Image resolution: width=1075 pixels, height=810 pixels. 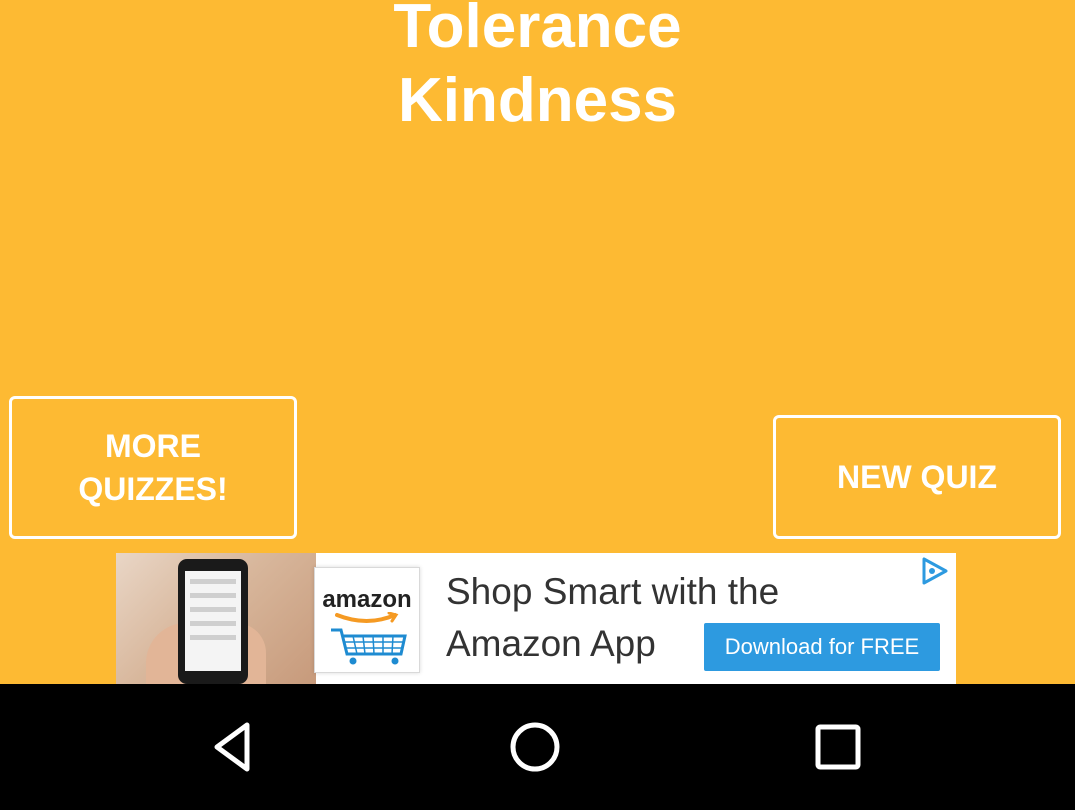 I want to click on ad-choices-icon, so click(x=935, y=571).